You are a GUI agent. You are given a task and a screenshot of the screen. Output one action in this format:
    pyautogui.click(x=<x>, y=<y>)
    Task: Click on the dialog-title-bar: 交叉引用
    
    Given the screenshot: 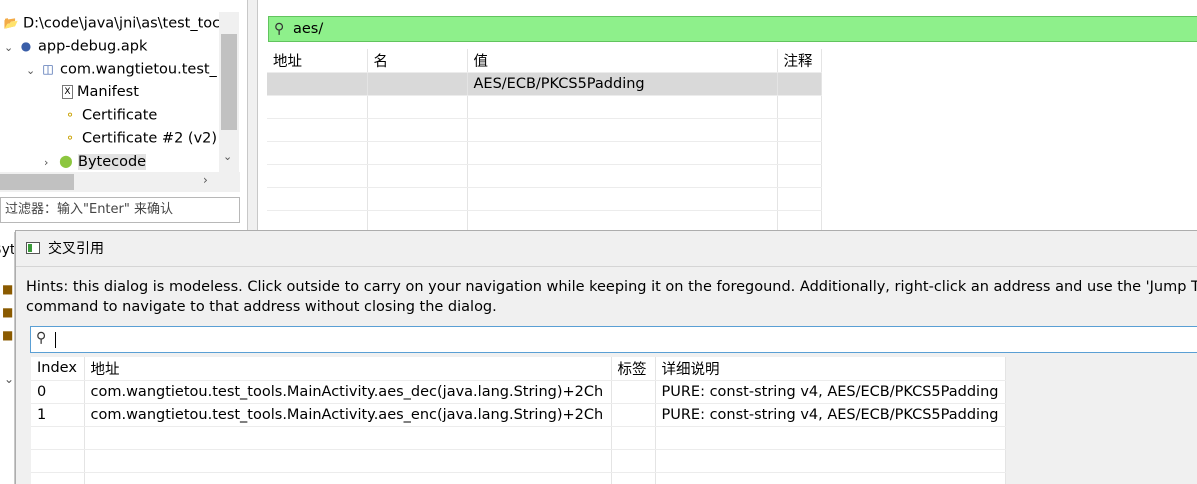 What is the action you would take?
    pyautogui.click(x=65, y=249)
    